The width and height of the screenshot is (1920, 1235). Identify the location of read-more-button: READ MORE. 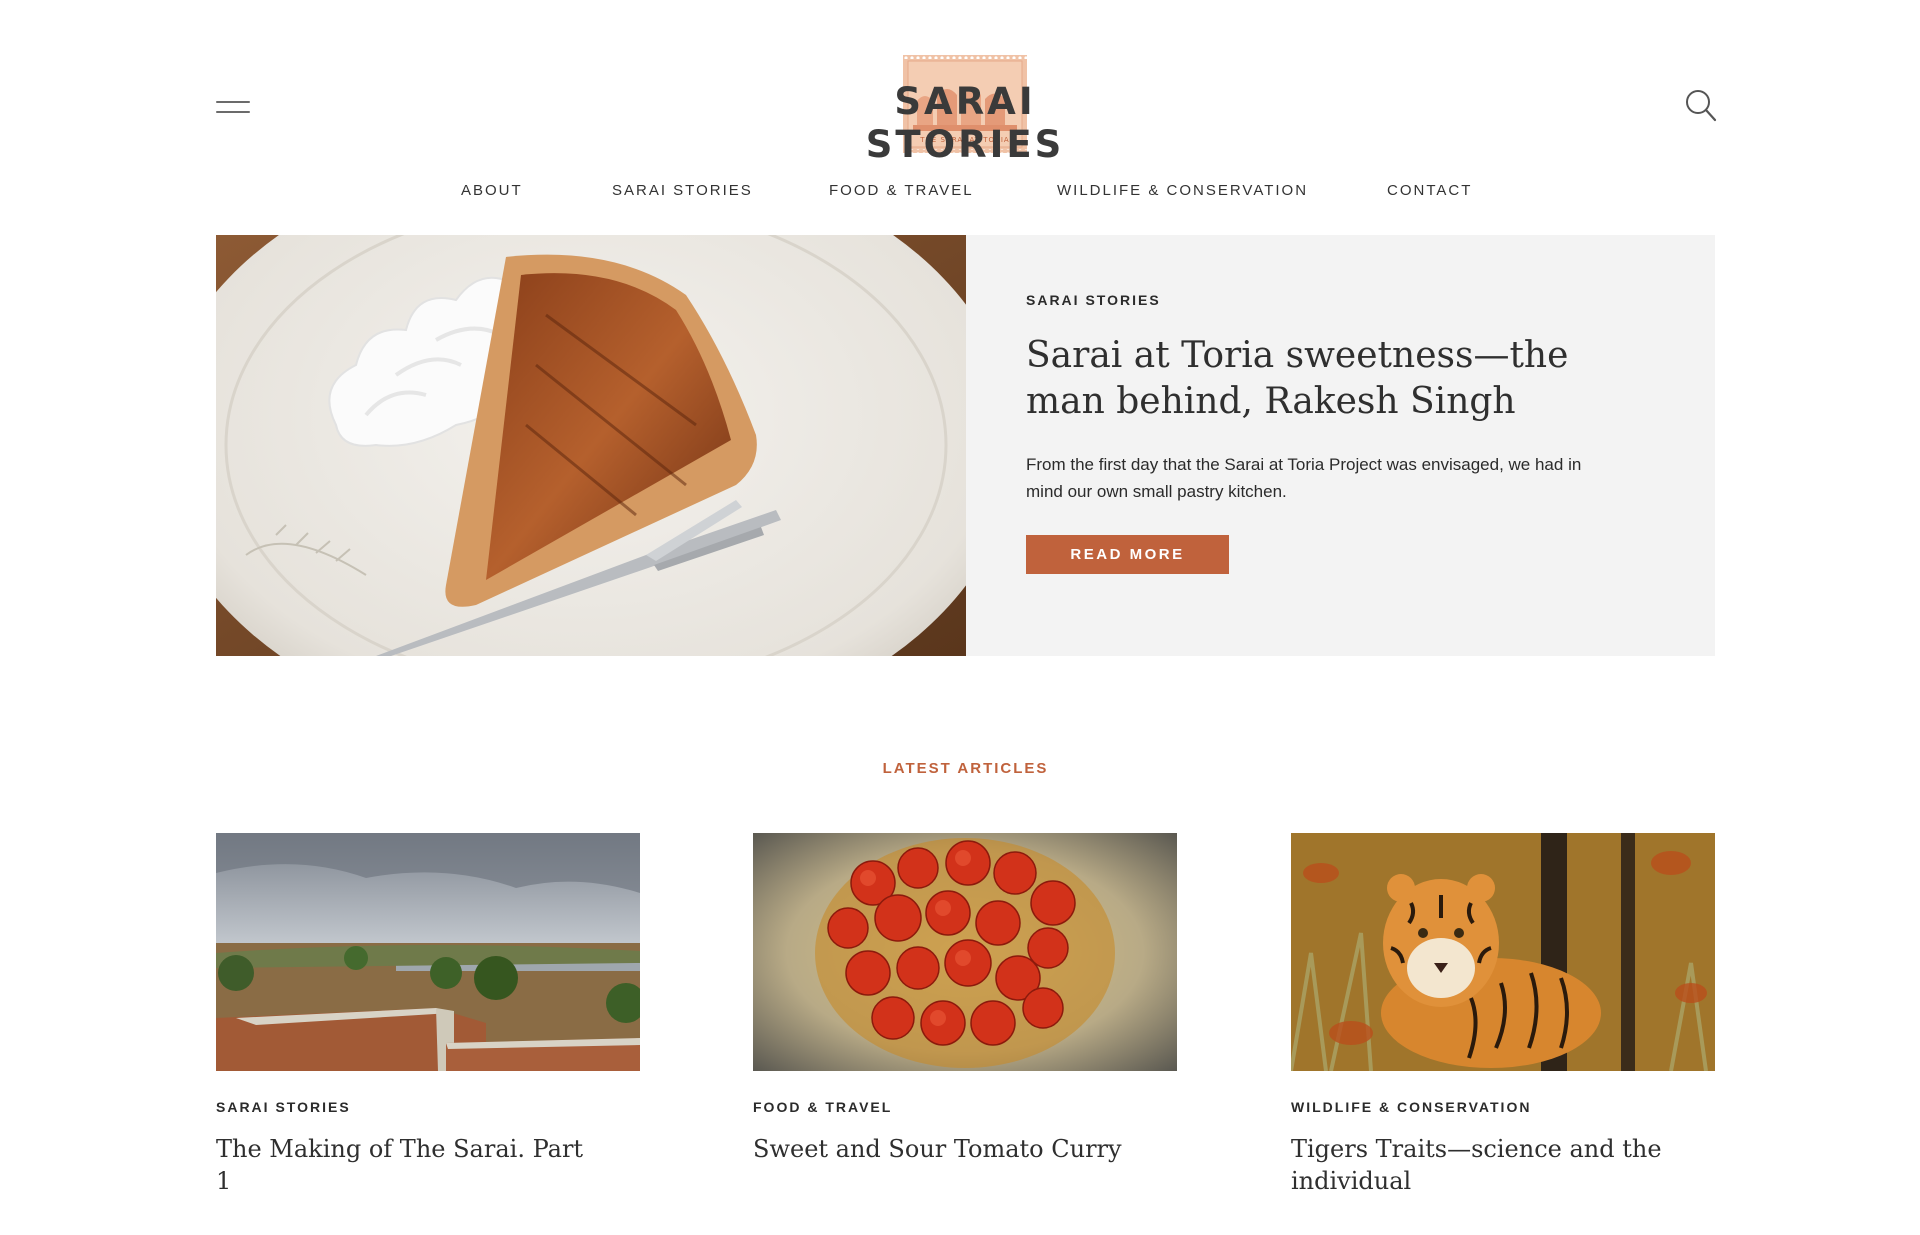
(1127, 554).